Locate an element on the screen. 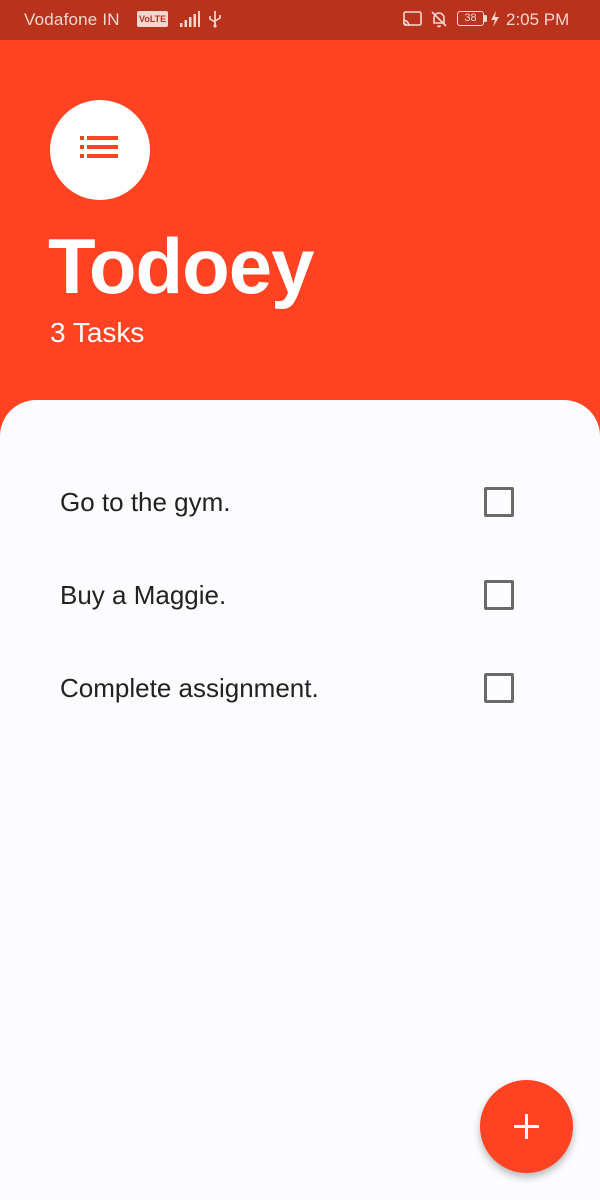  mute-bell-icon is located at coordinates (439, 21).